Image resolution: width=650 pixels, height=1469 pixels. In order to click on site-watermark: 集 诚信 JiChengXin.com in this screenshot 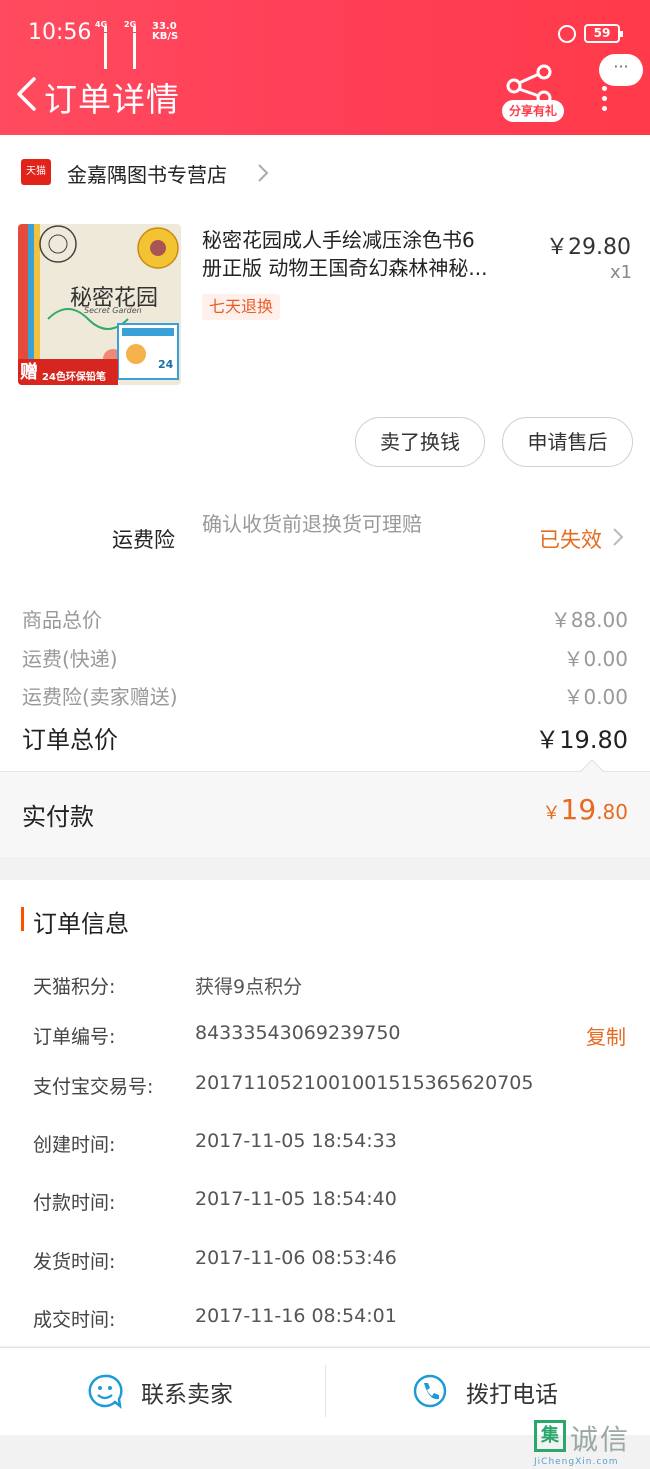, I will do `click(590, 1442)`.